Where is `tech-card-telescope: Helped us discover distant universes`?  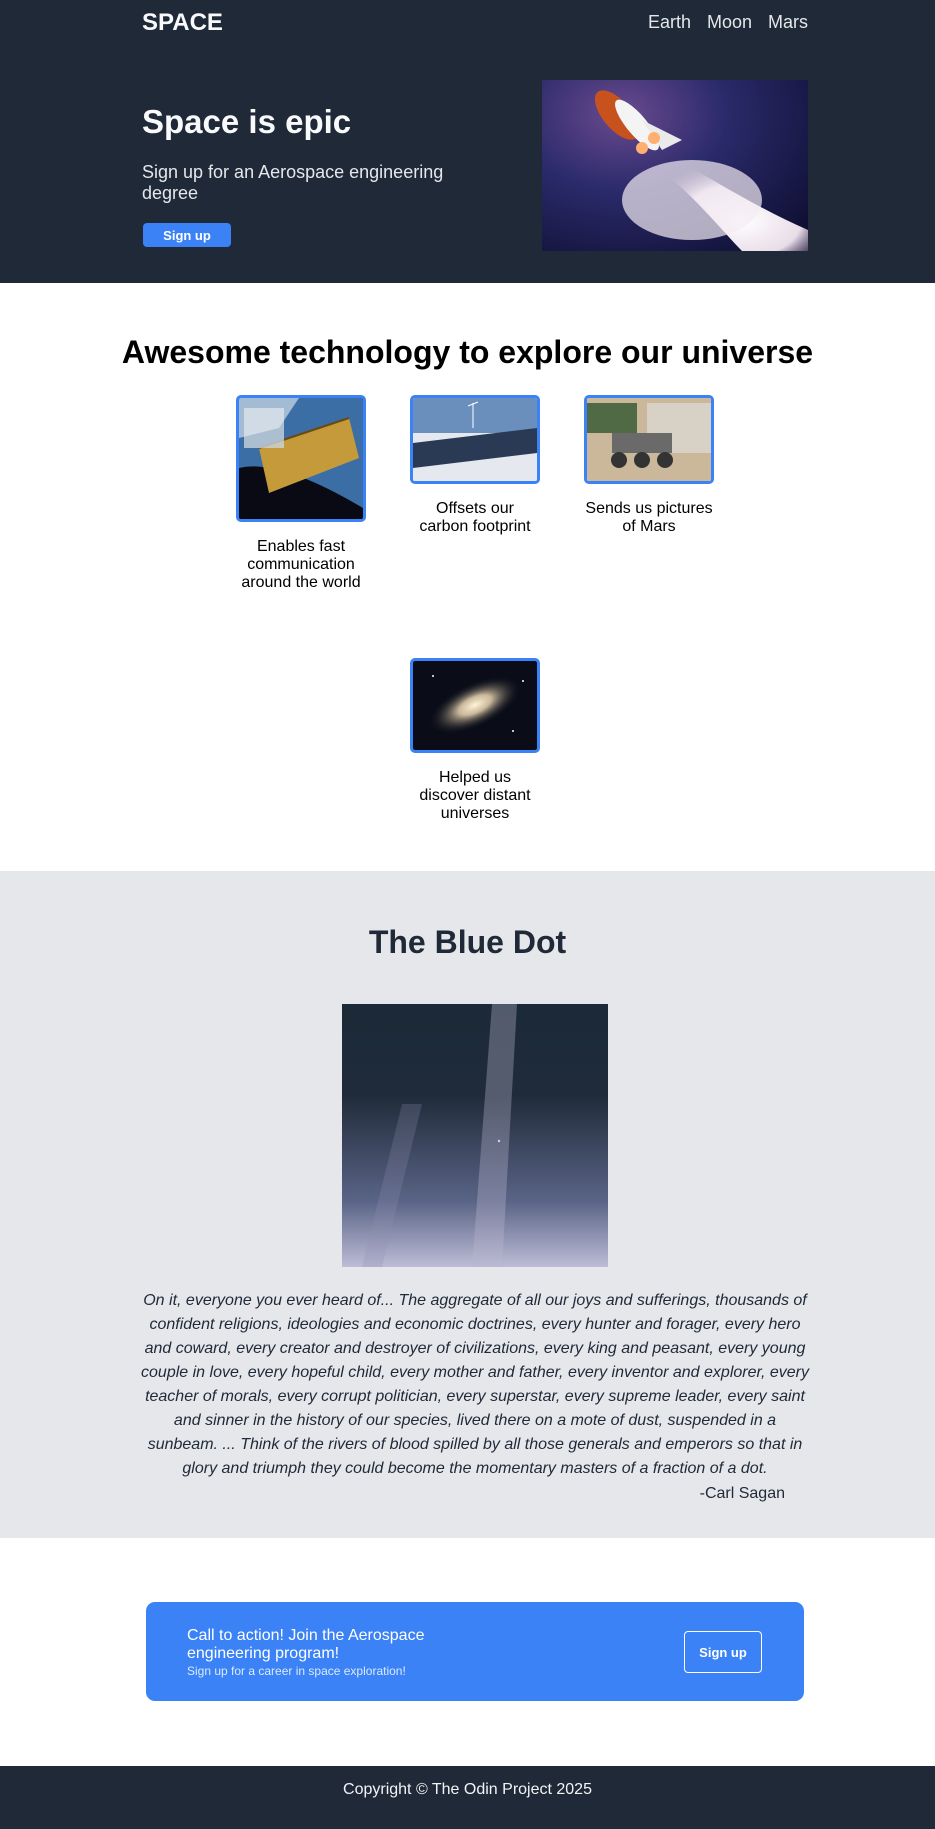 tech-card-telescope: Helped us discover distant universes is located at coordinates (475, 740).